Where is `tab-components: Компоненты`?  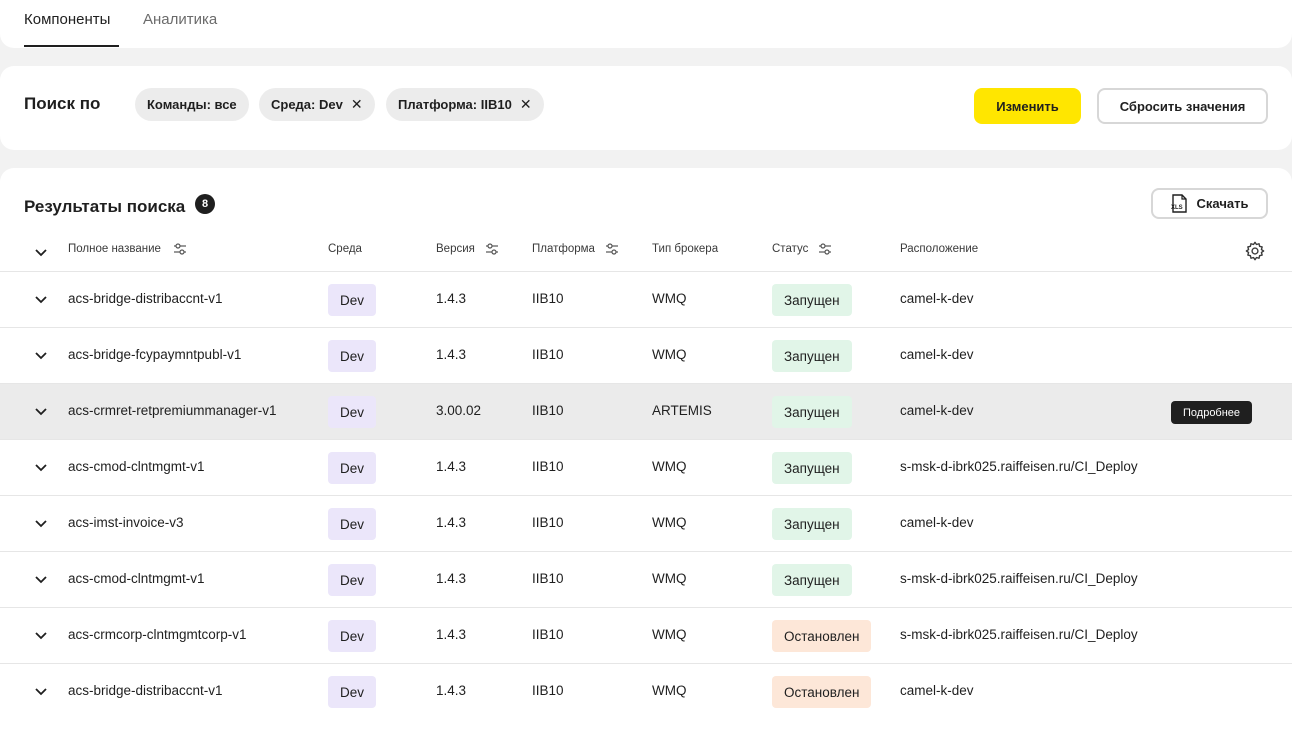 tab-components: Компоненты is located at coordinates (67, 19).